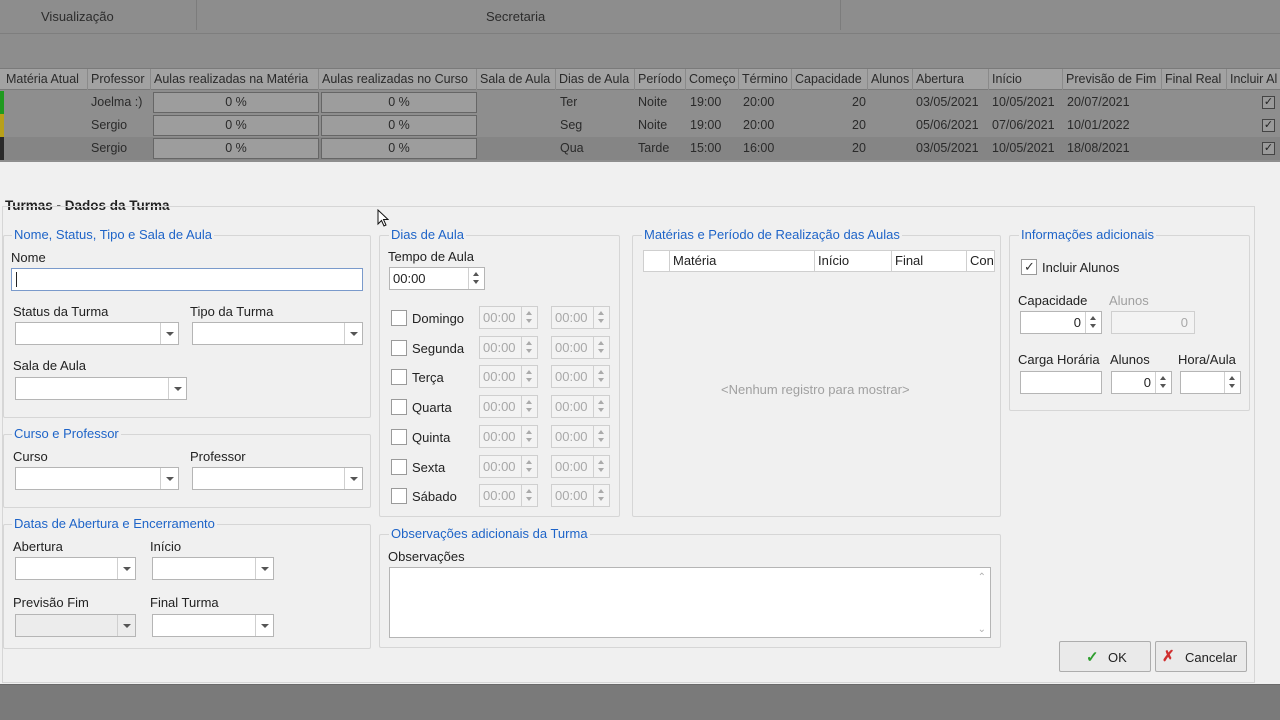  I want to click on col-capacidade: Capacidade, so click(830, 79).